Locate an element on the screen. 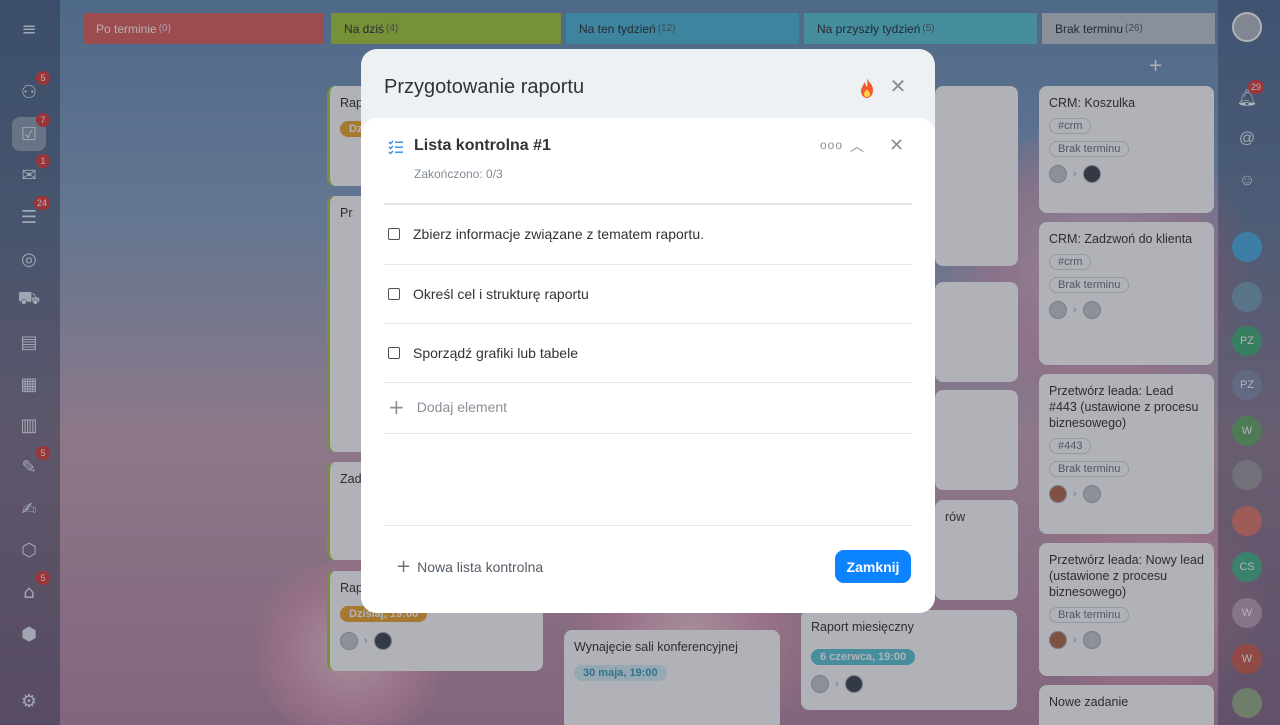 Image resolution: width=1280 pixels, height=725 pixels. add-element-row: + Dodaj element is located at coordinates (447, 407).